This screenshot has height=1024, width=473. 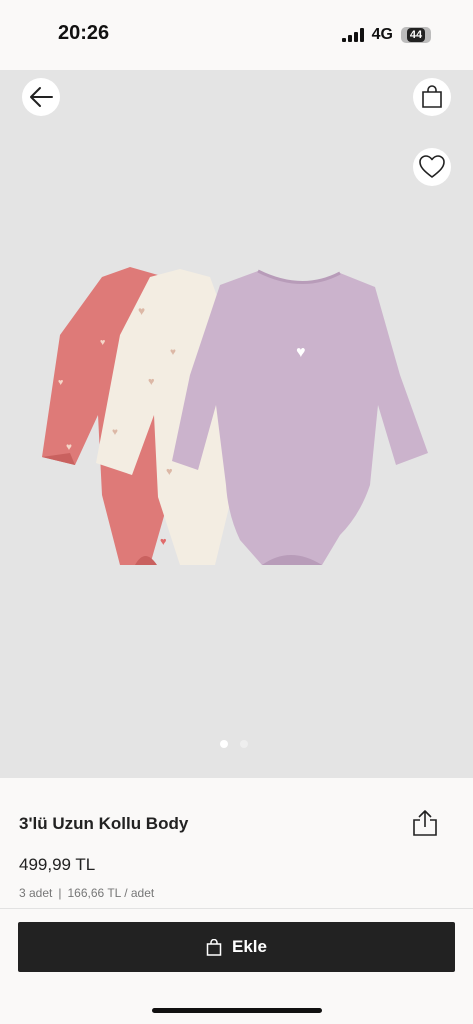 I want to click on gallery-pagination, so click(x=234, y=744).